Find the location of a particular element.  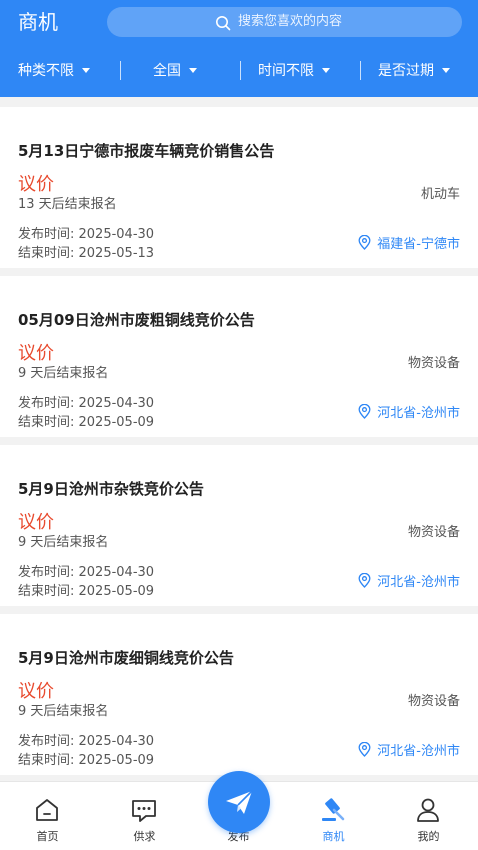

listing-title: 5月9日沧州市废细铜线竞价公告 is located at coordinates (126, 658).